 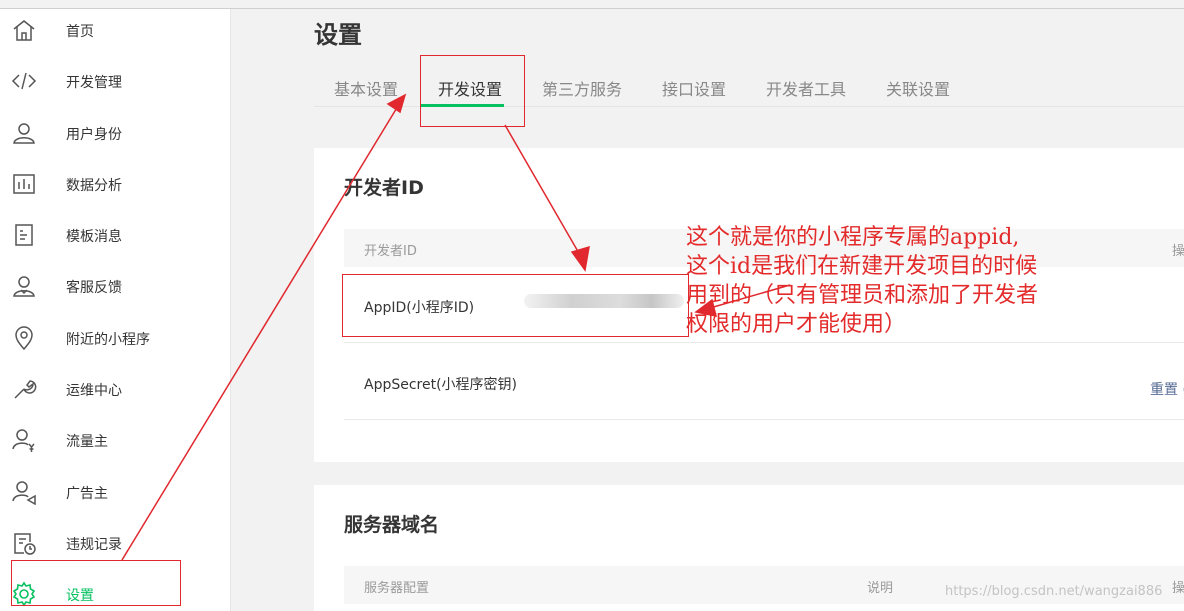 I want to click on tab-basic-settings: 基本设置, so click(x=366, y=88).